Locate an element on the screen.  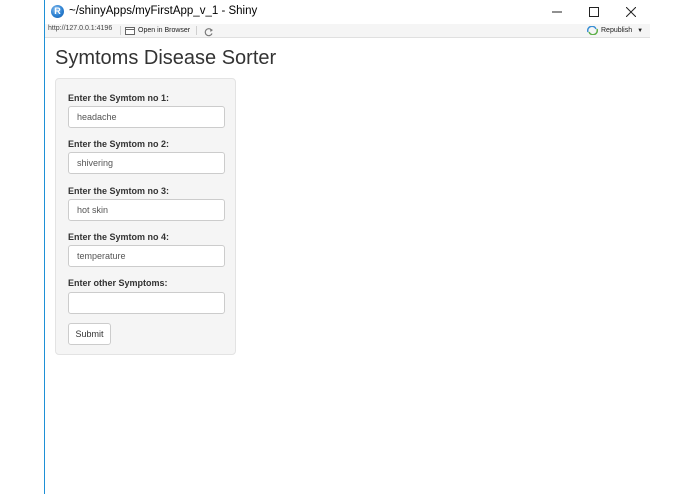
republish-icon is located at coordinates (592, 30).